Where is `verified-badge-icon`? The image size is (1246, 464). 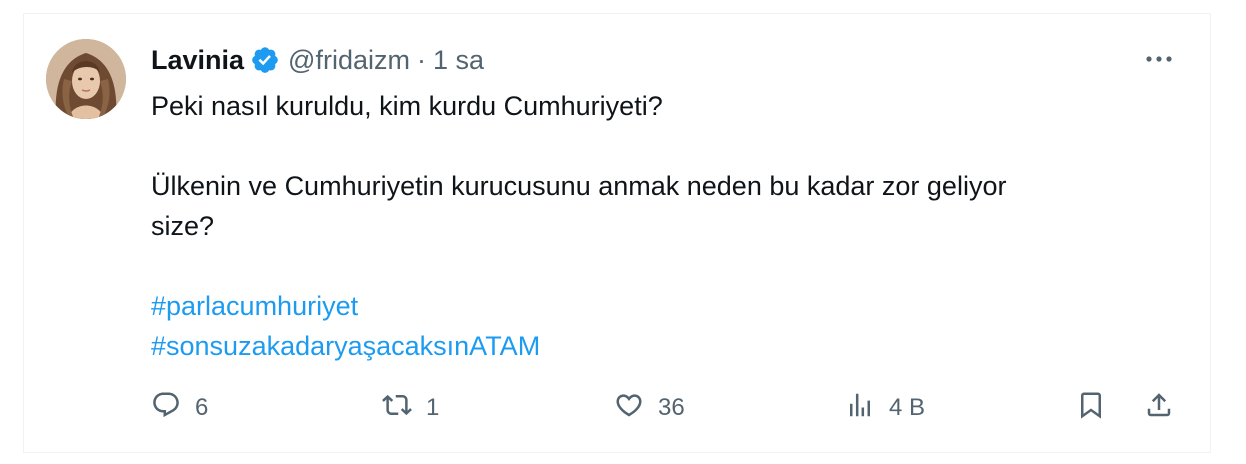 verified-badge-icon is located at coordinates (265, 60).